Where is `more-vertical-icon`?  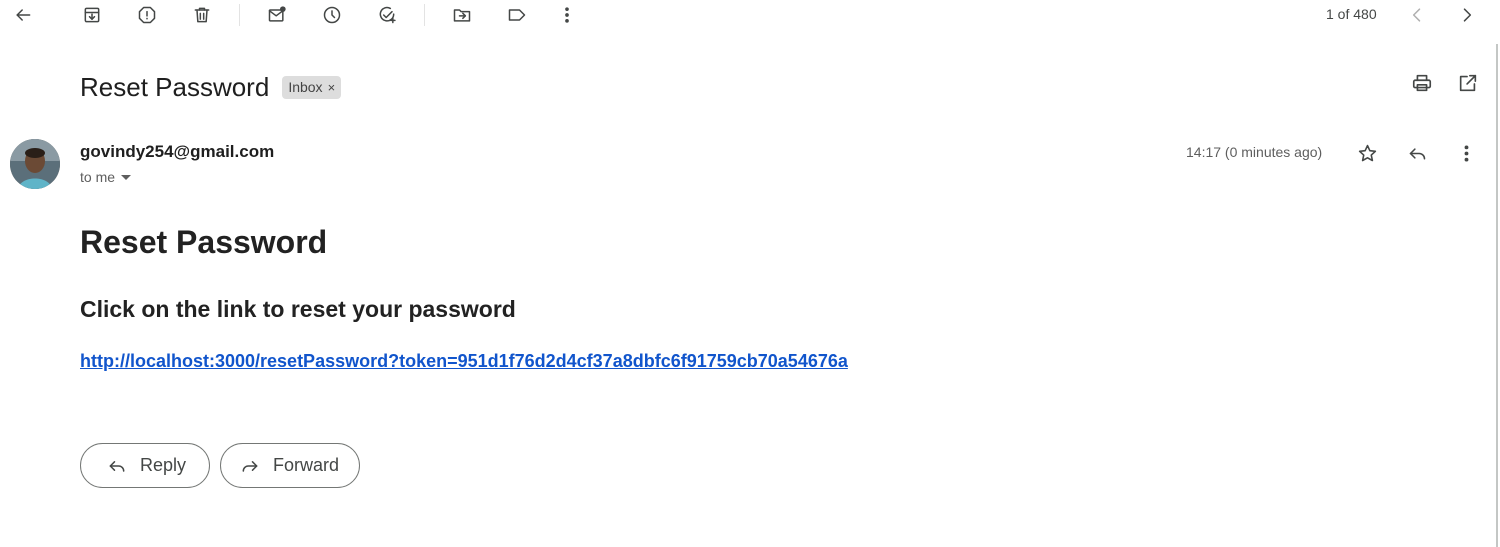 more-vertical-icon is located at coordinates (567, 15).